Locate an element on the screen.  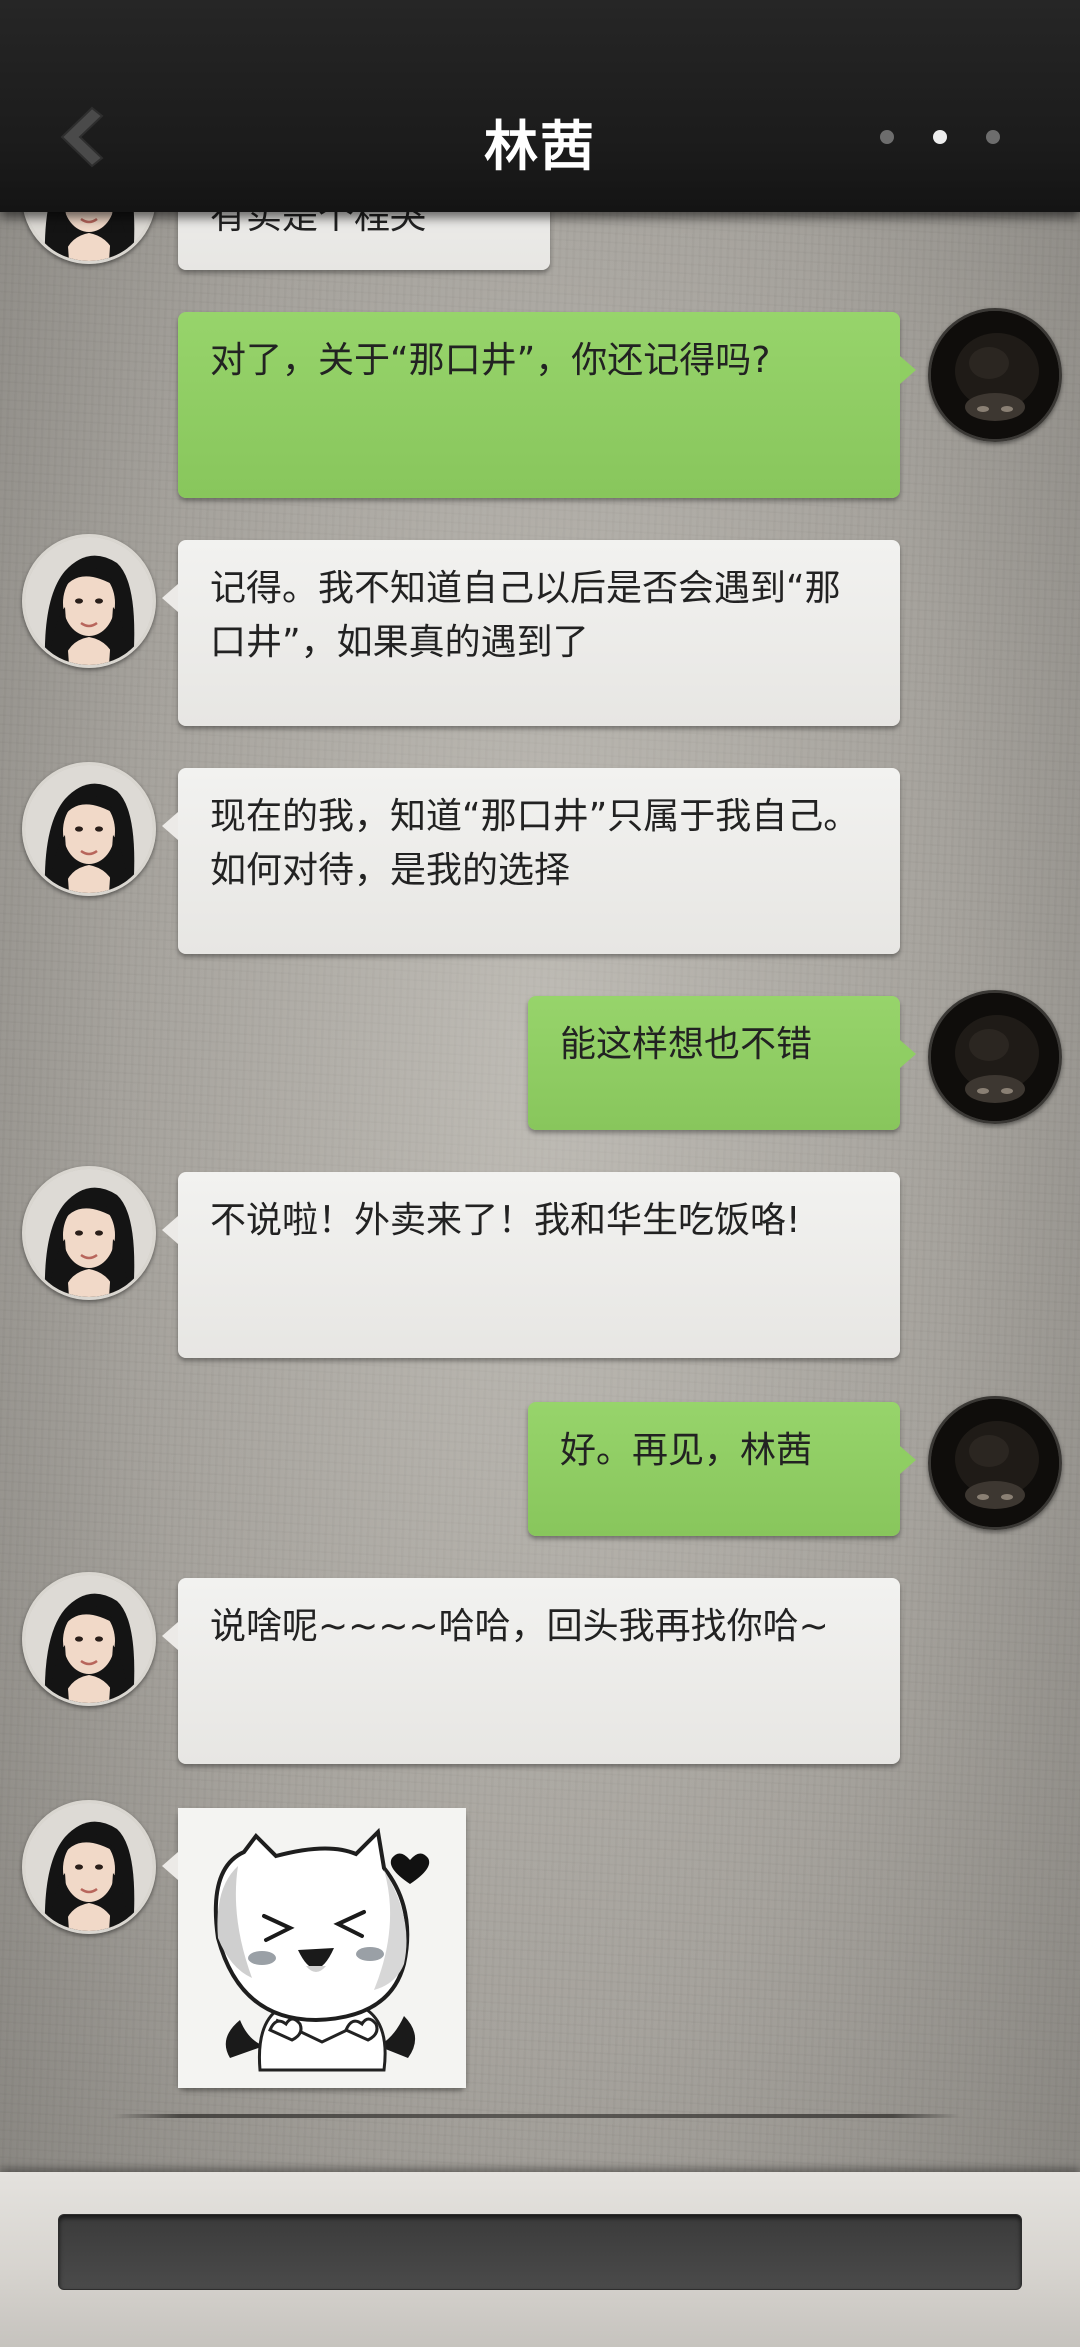
message-text: 记得。我不知道自己以后是否会遇到“那口井”，如果真的遇到了 is located at coordinates (525, 615).